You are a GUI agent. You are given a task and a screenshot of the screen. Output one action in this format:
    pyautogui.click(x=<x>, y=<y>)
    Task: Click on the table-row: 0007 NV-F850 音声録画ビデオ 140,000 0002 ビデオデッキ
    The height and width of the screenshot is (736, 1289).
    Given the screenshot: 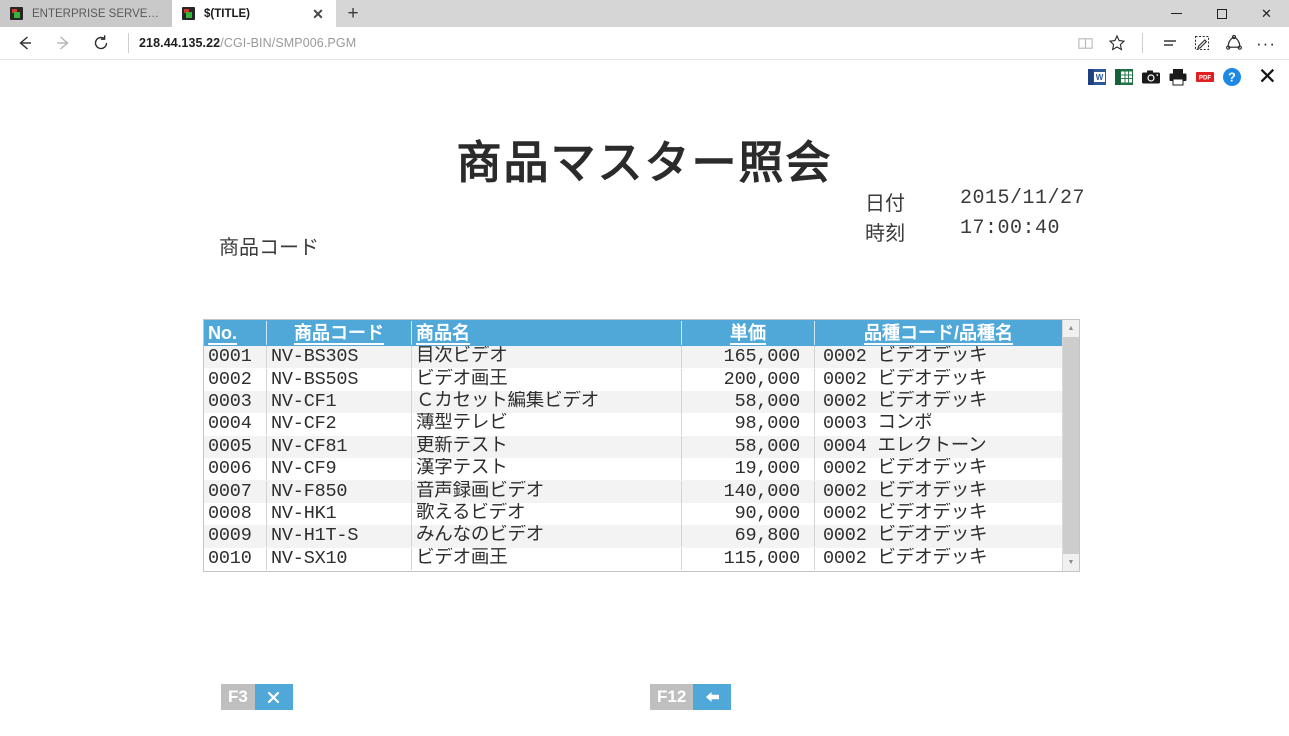 What is the action you would take?
    pyautogui.click(x=633, y=491)
    